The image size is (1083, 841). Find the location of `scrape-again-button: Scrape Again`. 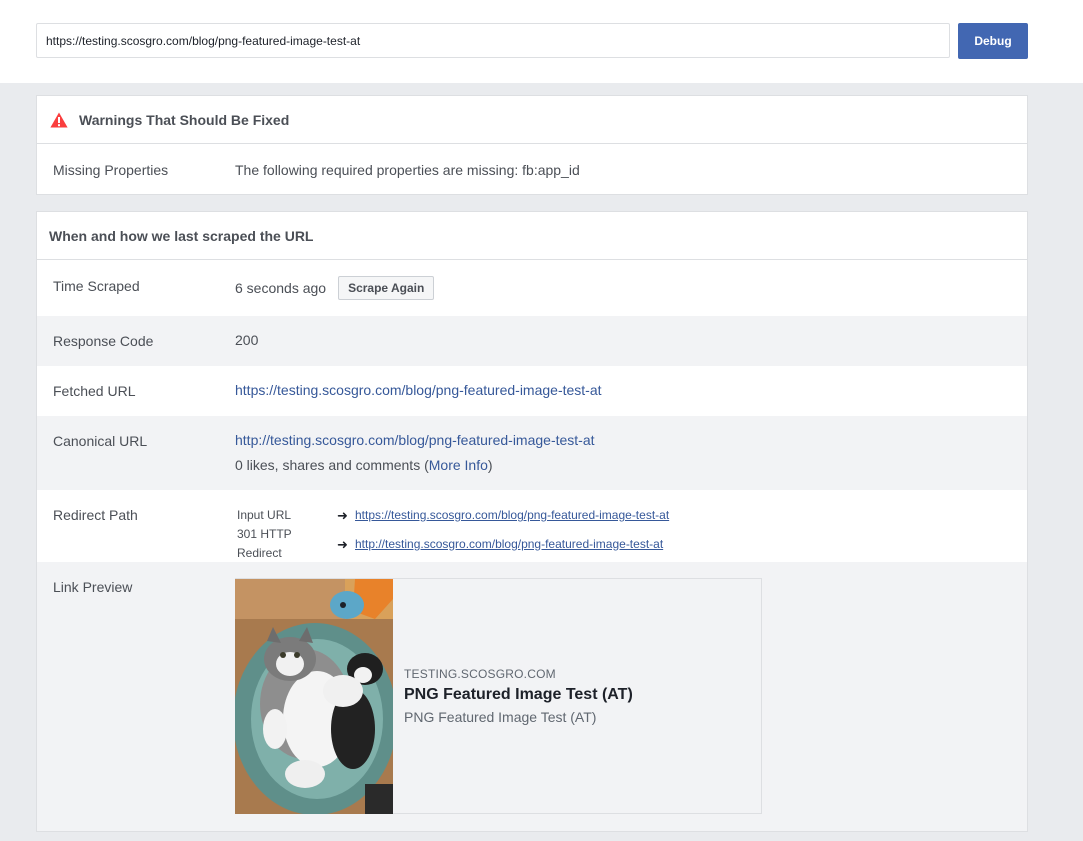

scrape-again-button: Scrape Again is located at coordinates (386, 288).